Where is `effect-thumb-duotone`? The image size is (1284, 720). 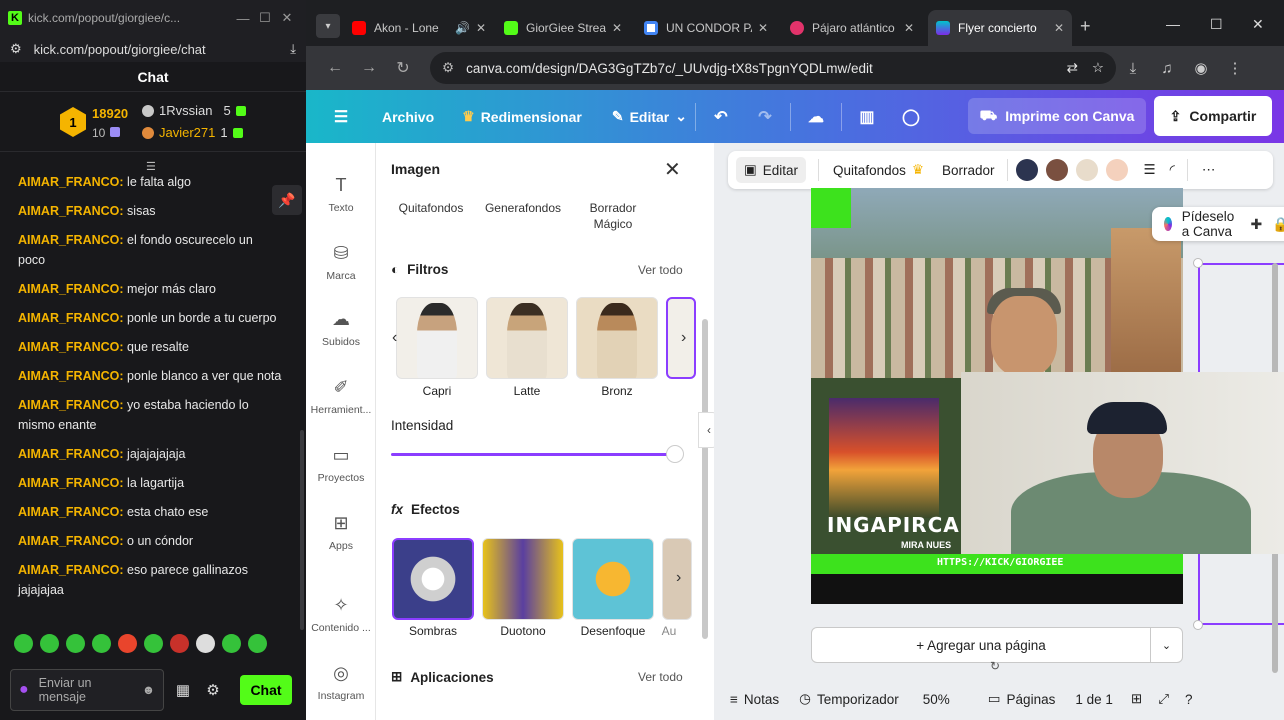 effect-thumb-duotone is located at coordinates (523, 579).